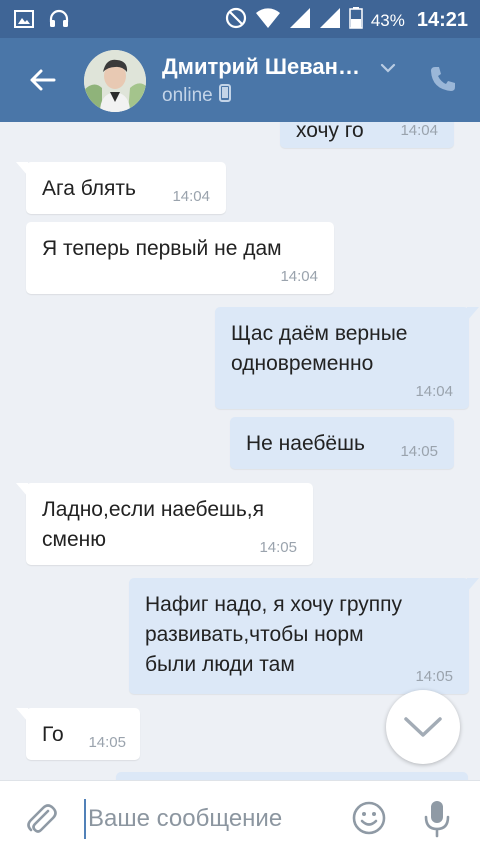 This screenshot has height=854, width=480. I want to click on back-arrow-icon, so click(43, 80).